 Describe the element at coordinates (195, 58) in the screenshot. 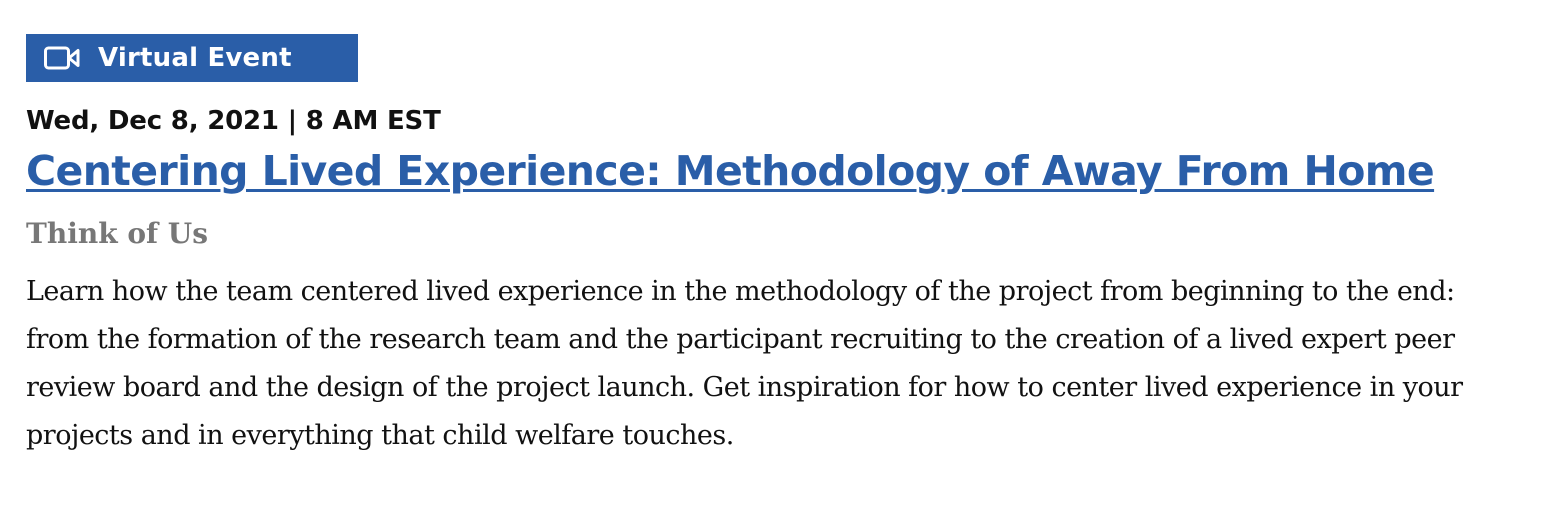

I see `badge-label: Virtual Event` at that location.